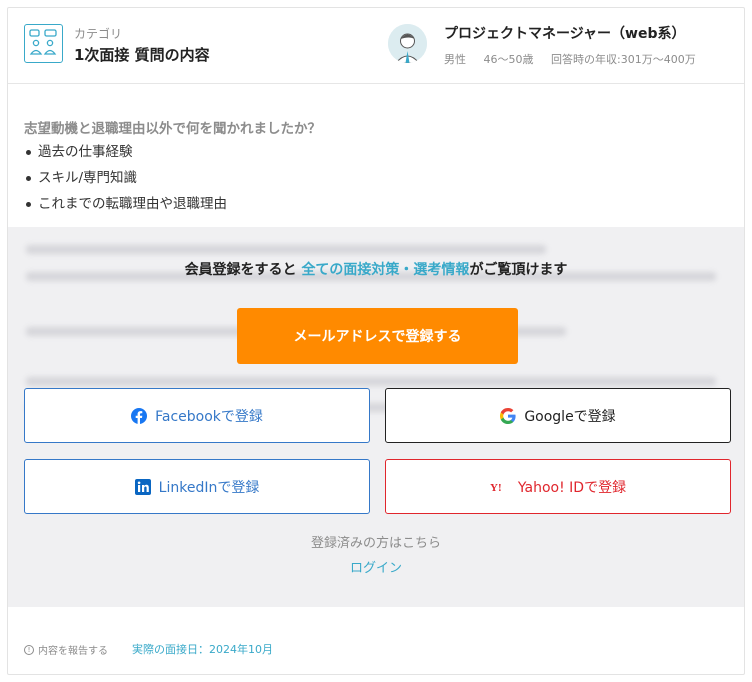 The width and height of the screenshot is (752, 682). Describe the element at coordinates (407, 43) in the screenshot. I see `avatar` at that location.